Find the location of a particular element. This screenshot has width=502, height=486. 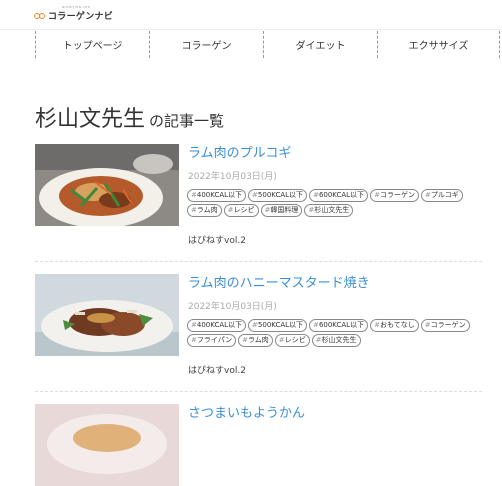

article-title: ラム肉のハニーマスタード焼き is located at coordinates (279, 281).